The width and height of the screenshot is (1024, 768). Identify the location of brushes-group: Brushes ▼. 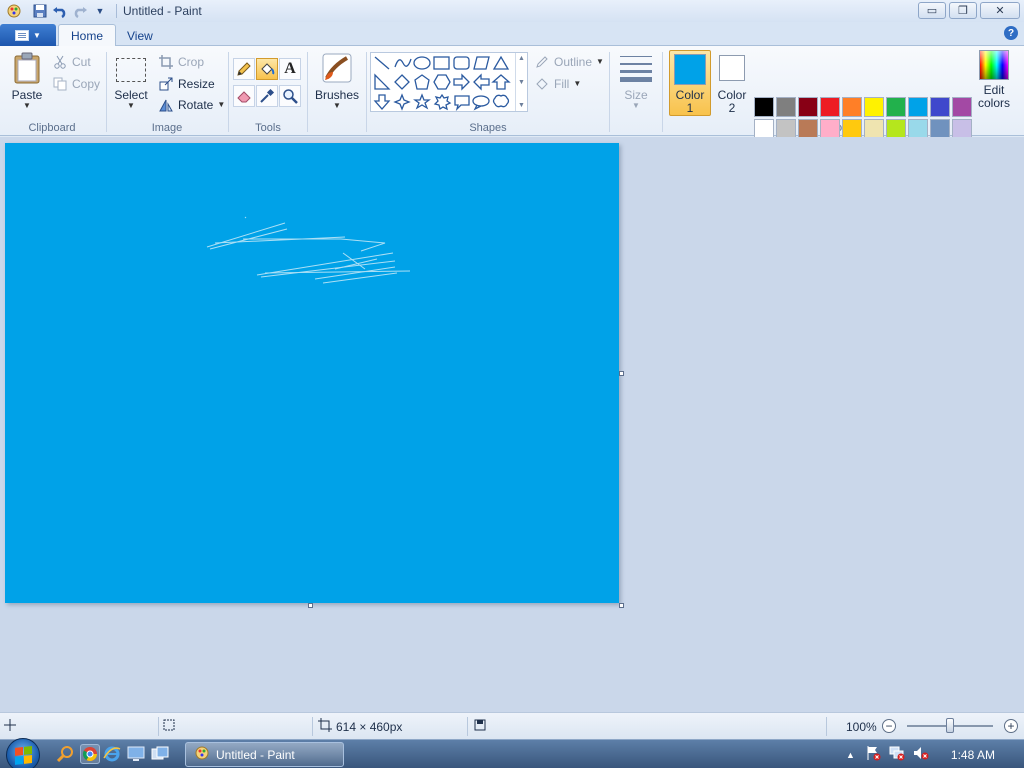
(337, 91).